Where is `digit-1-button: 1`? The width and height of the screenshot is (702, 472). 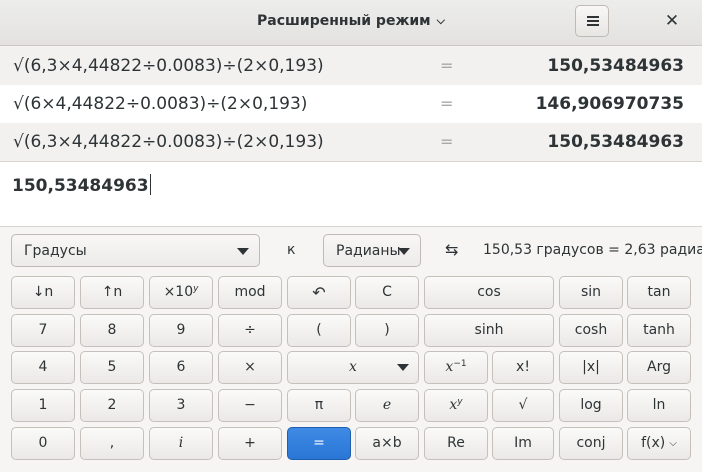
digit-1-button: 1 is located at coordinates (43, 405).